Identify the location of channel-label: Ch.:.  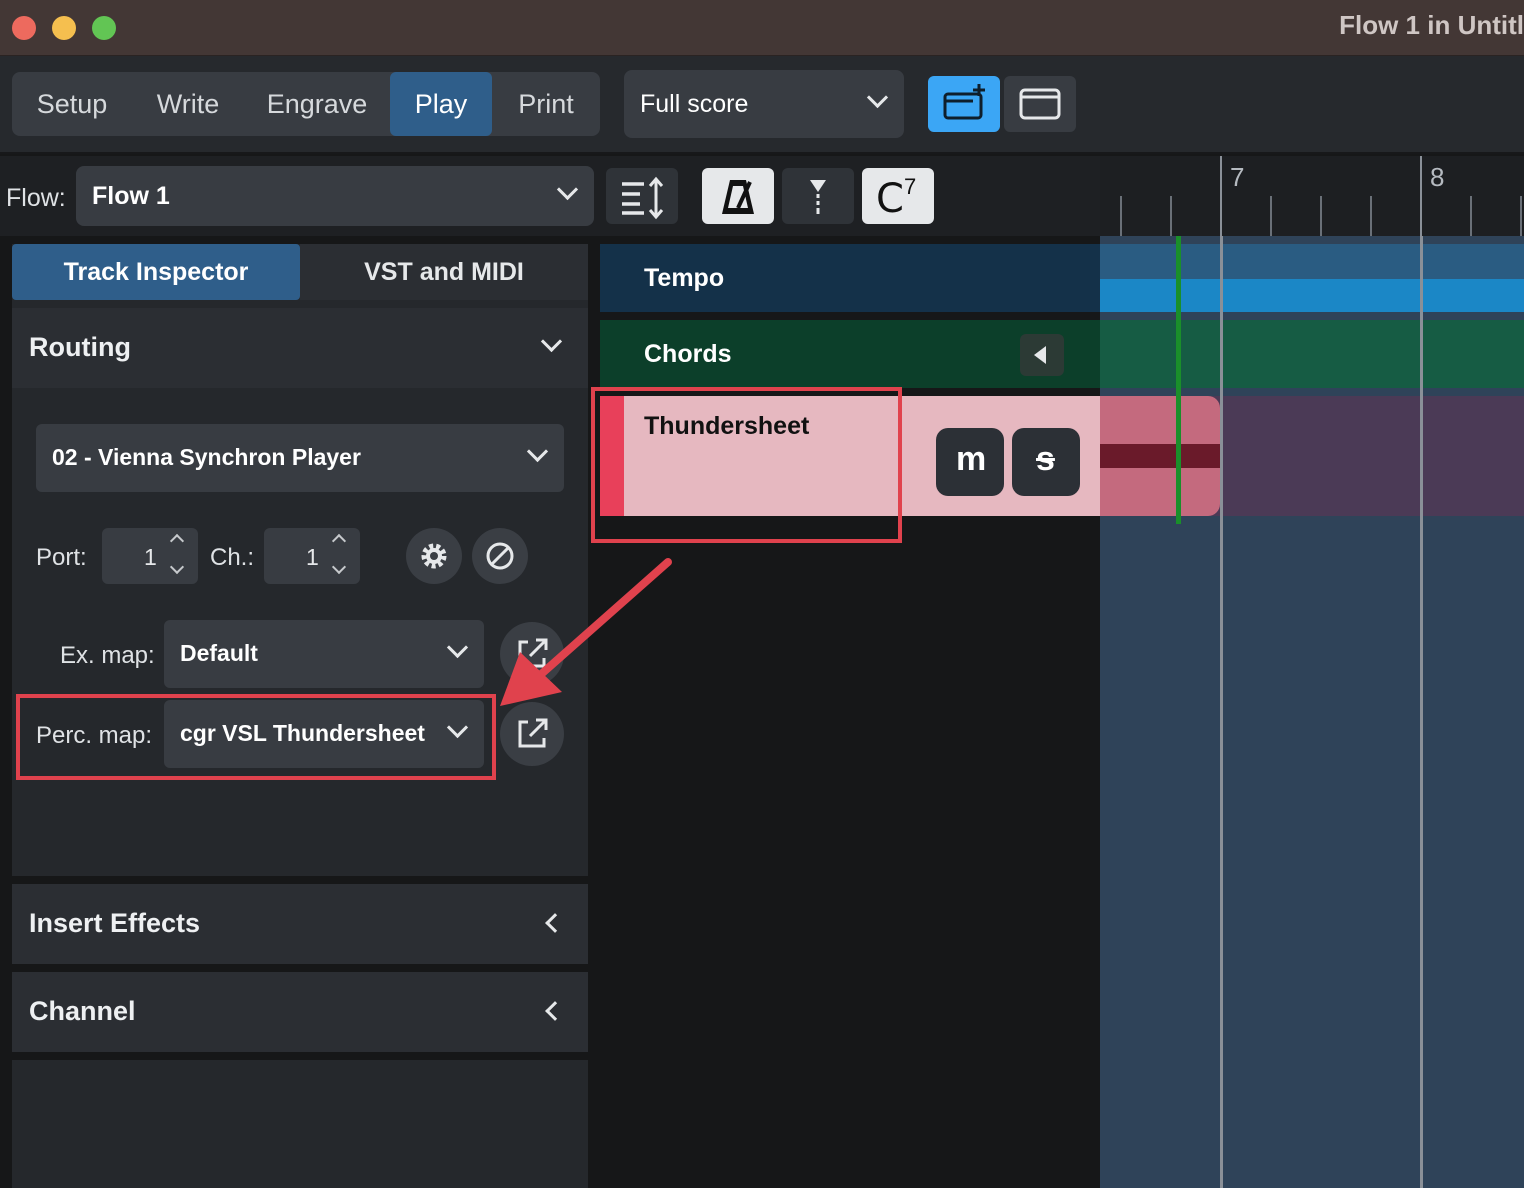
(232, 557).